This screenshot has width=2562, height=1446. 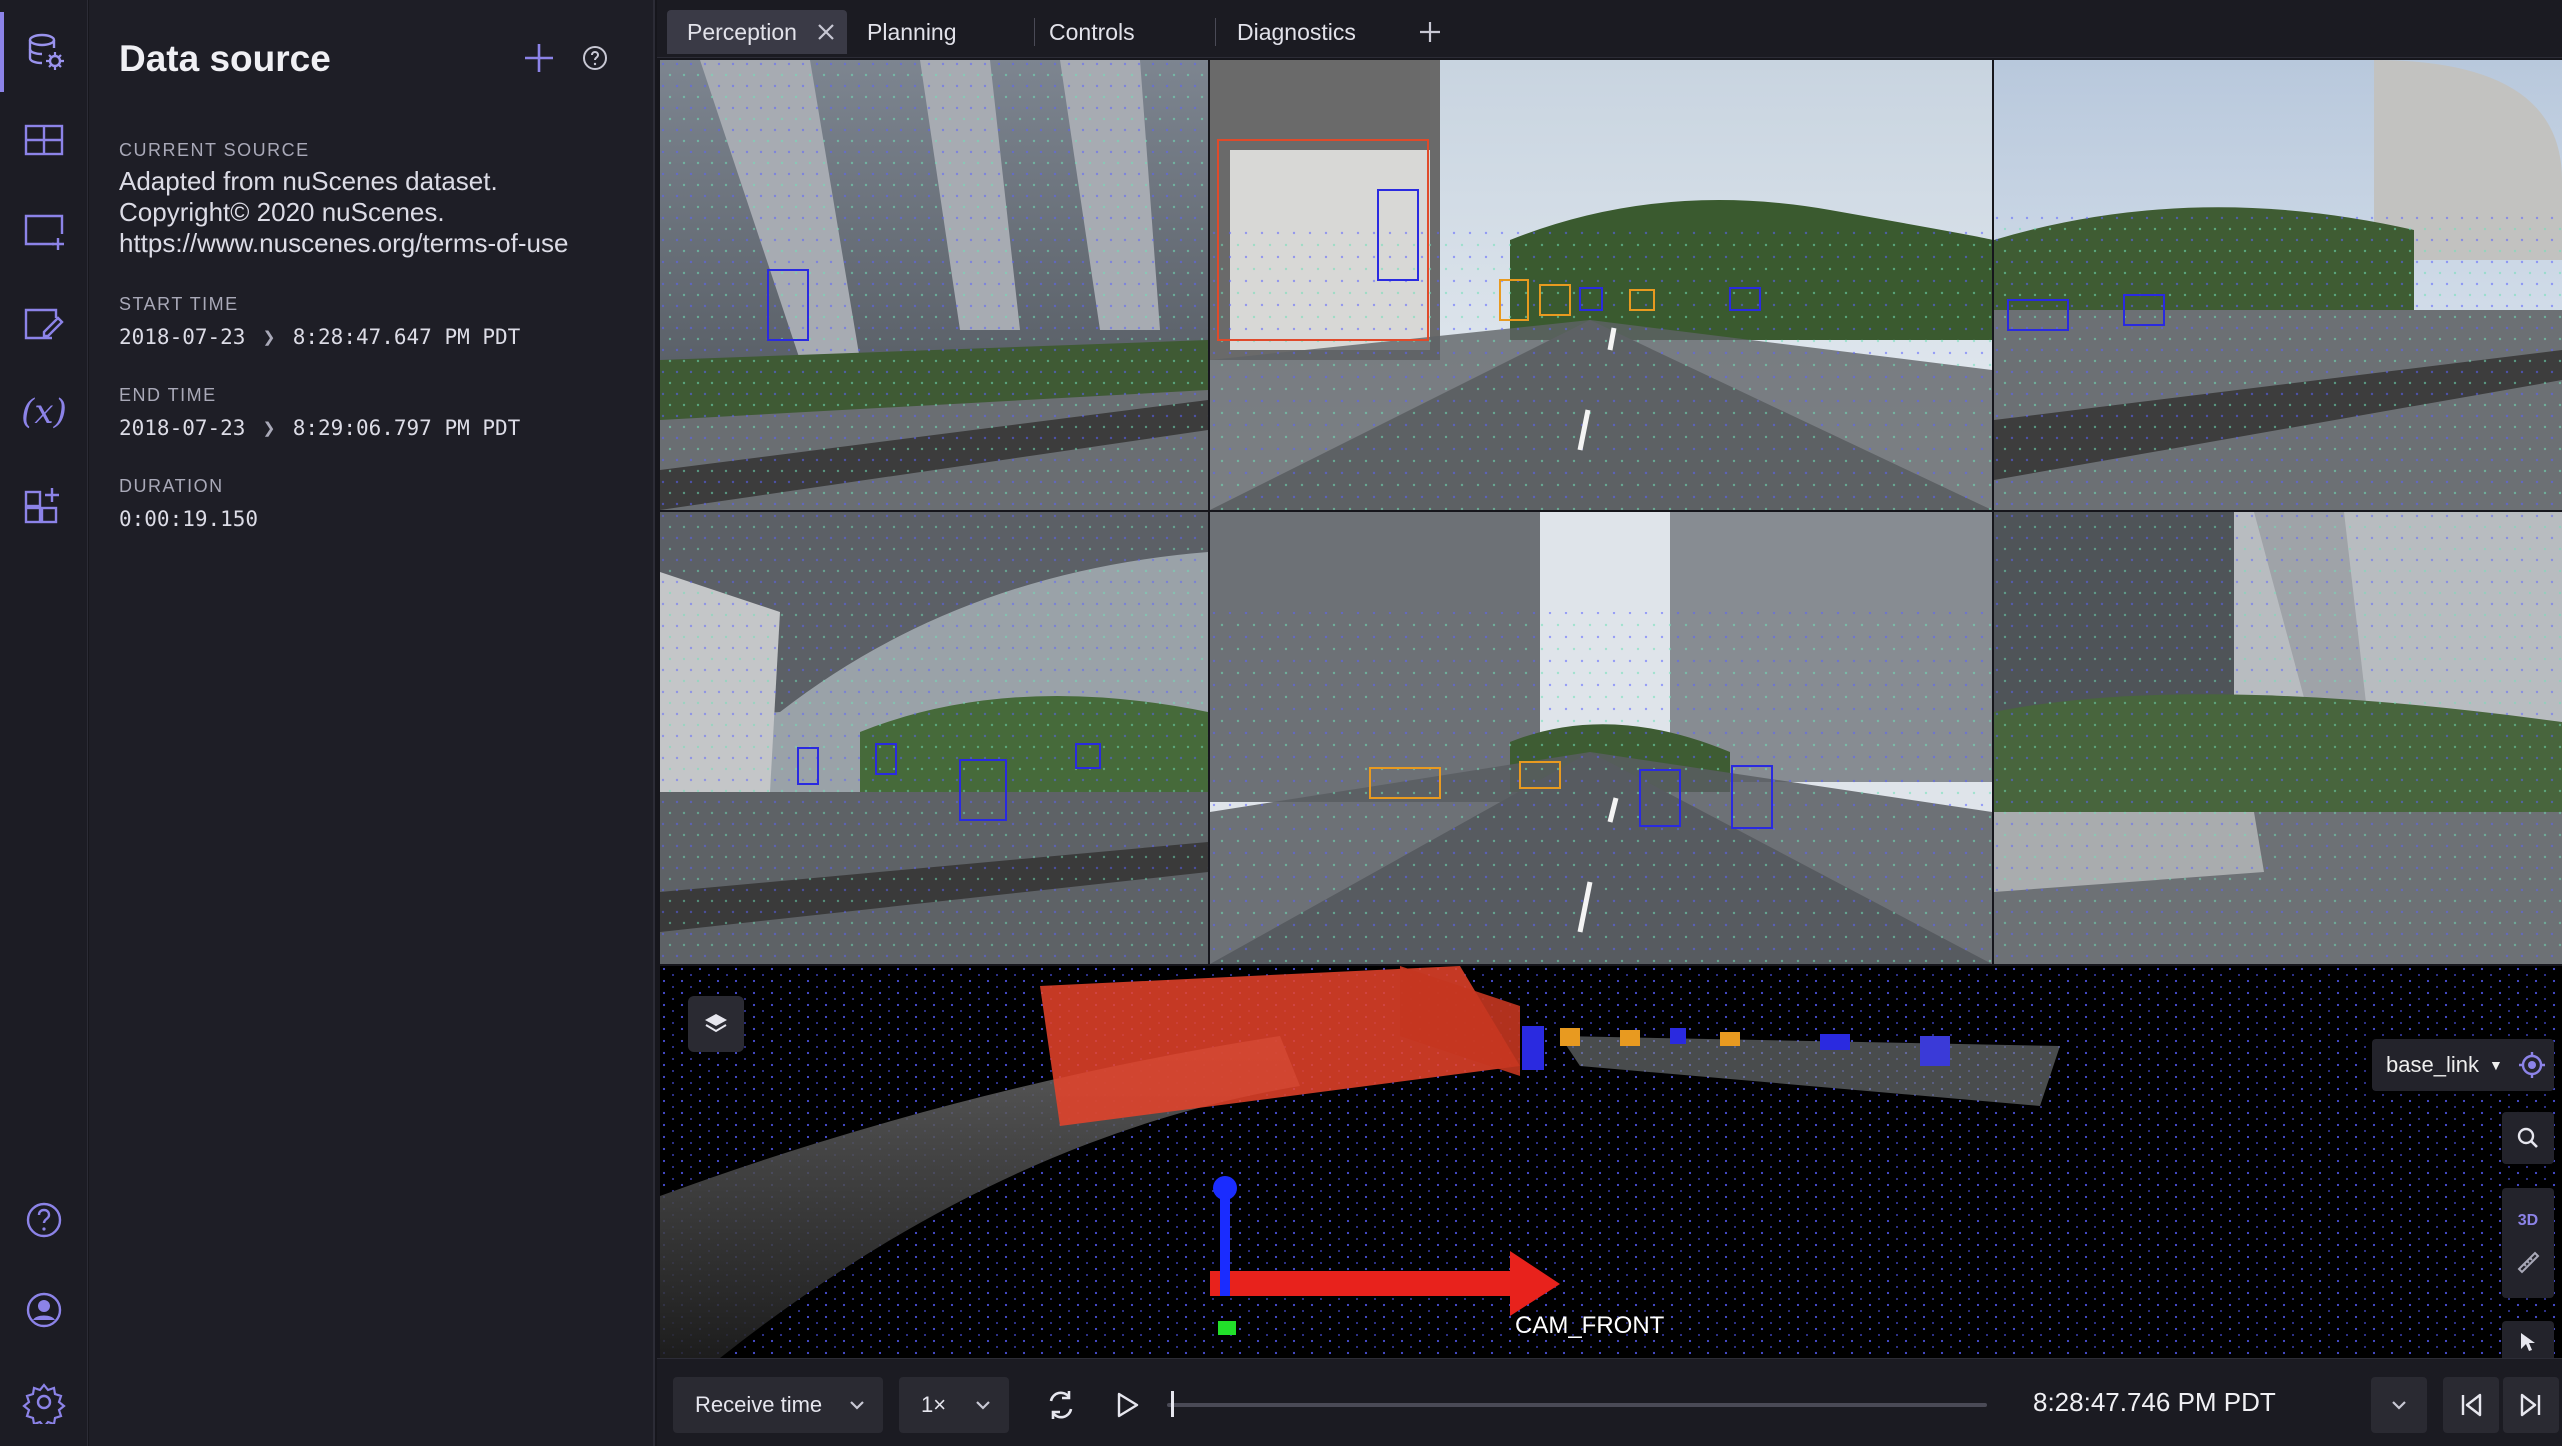 I want to click on edit-note-icon, so click(x=44, y=324).